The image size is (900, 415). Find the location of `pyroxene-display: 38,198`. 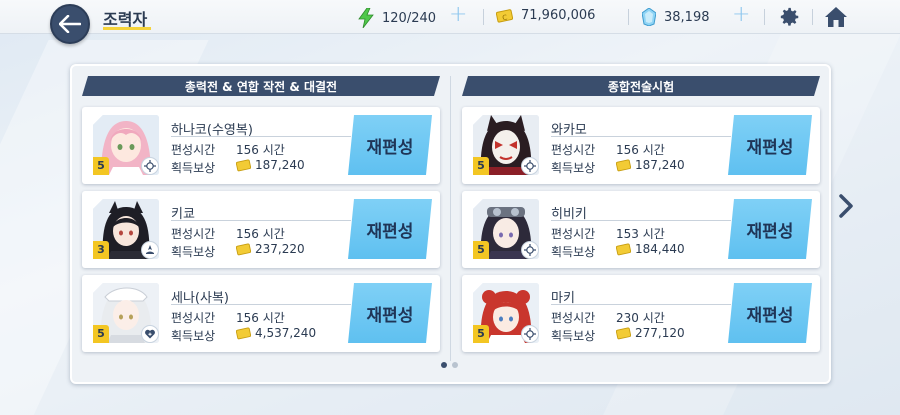

pyroxene-display: 38,198 is located at coordinates (676, 17).